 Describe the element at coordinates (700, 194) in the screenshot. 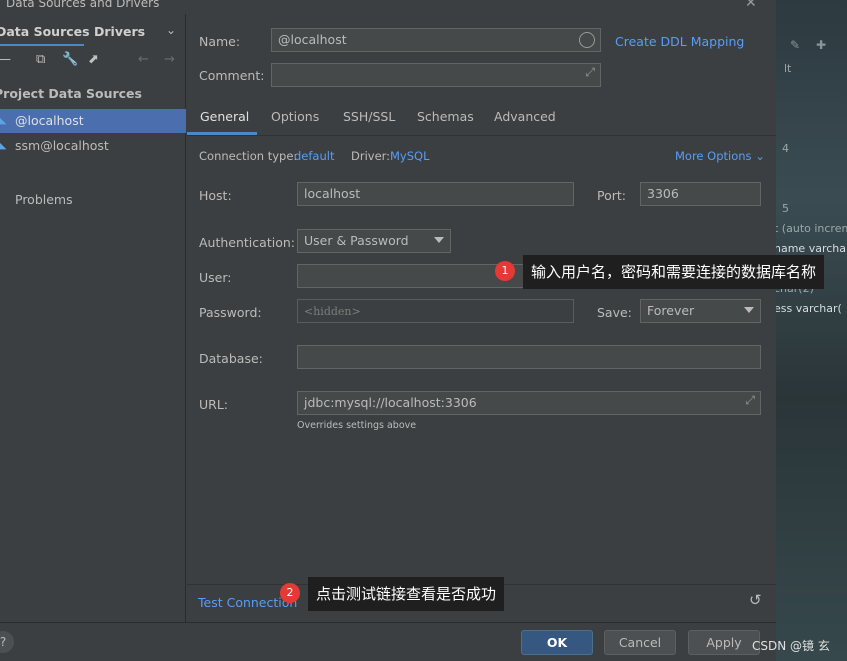

I see `port-input: 3306` at that location.